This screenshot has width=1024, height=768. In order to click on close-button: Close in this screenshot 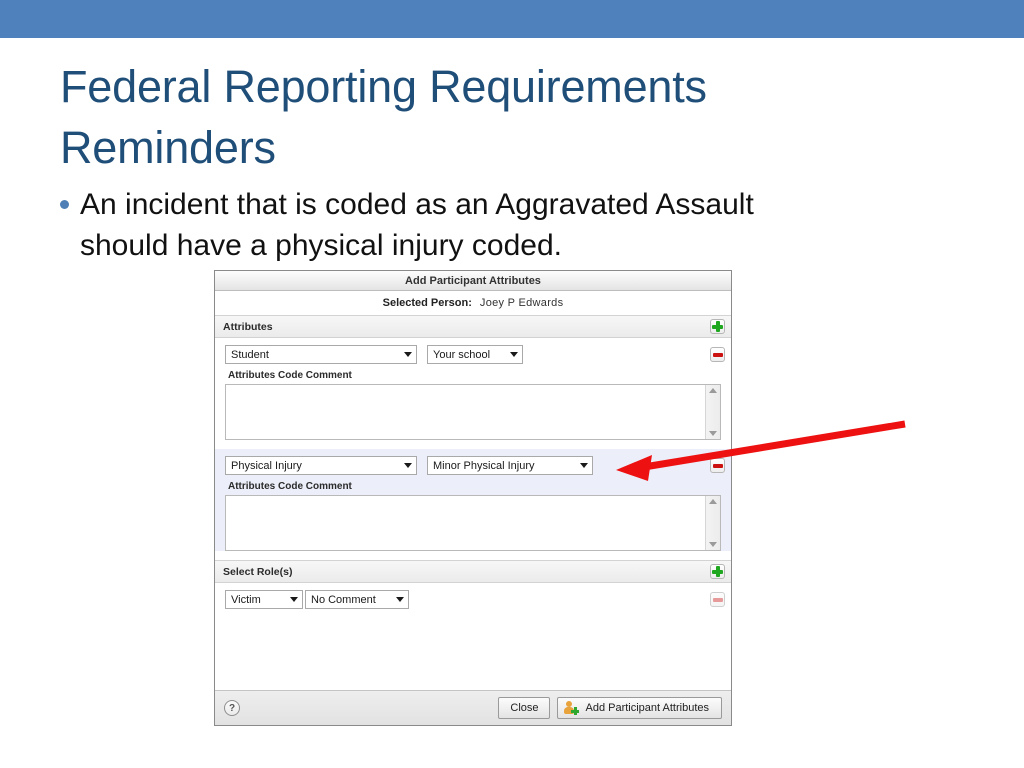, I will do `click(524, 708)`.